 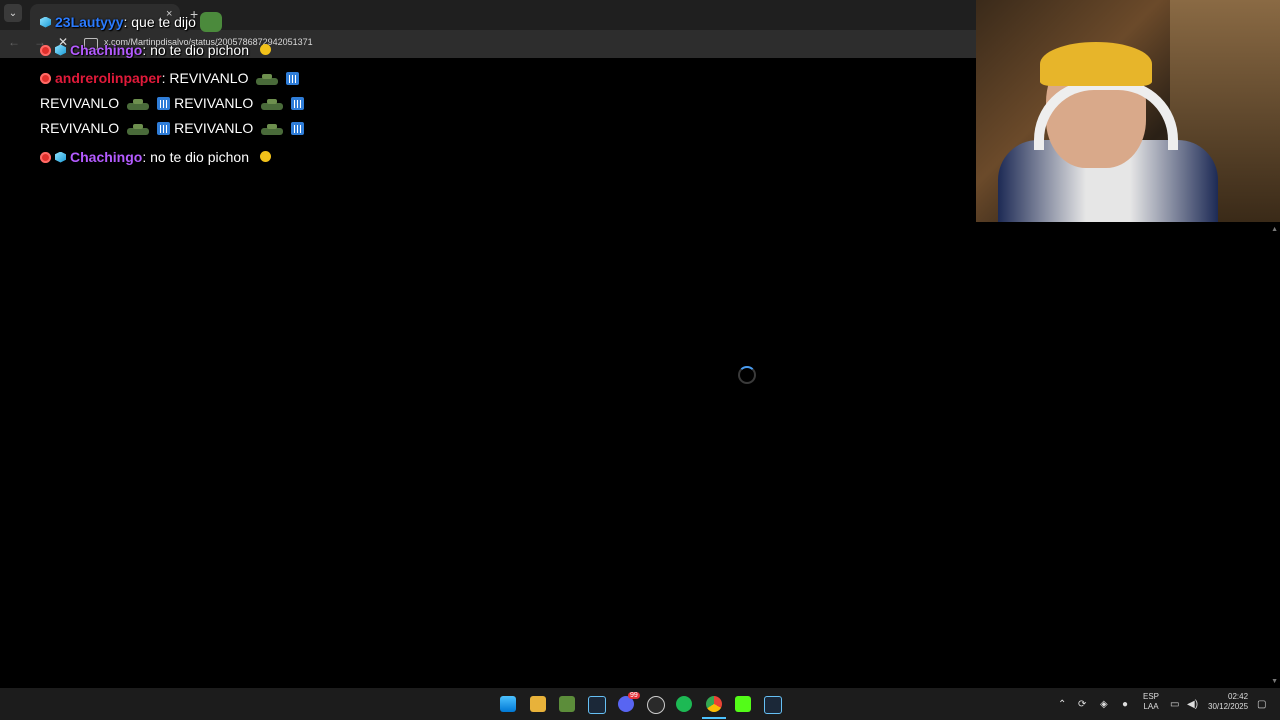 What do you see at coordinates (538, 704) in the screenshot?
I see `file-explorer-icon` at bounding box center [538, 704].